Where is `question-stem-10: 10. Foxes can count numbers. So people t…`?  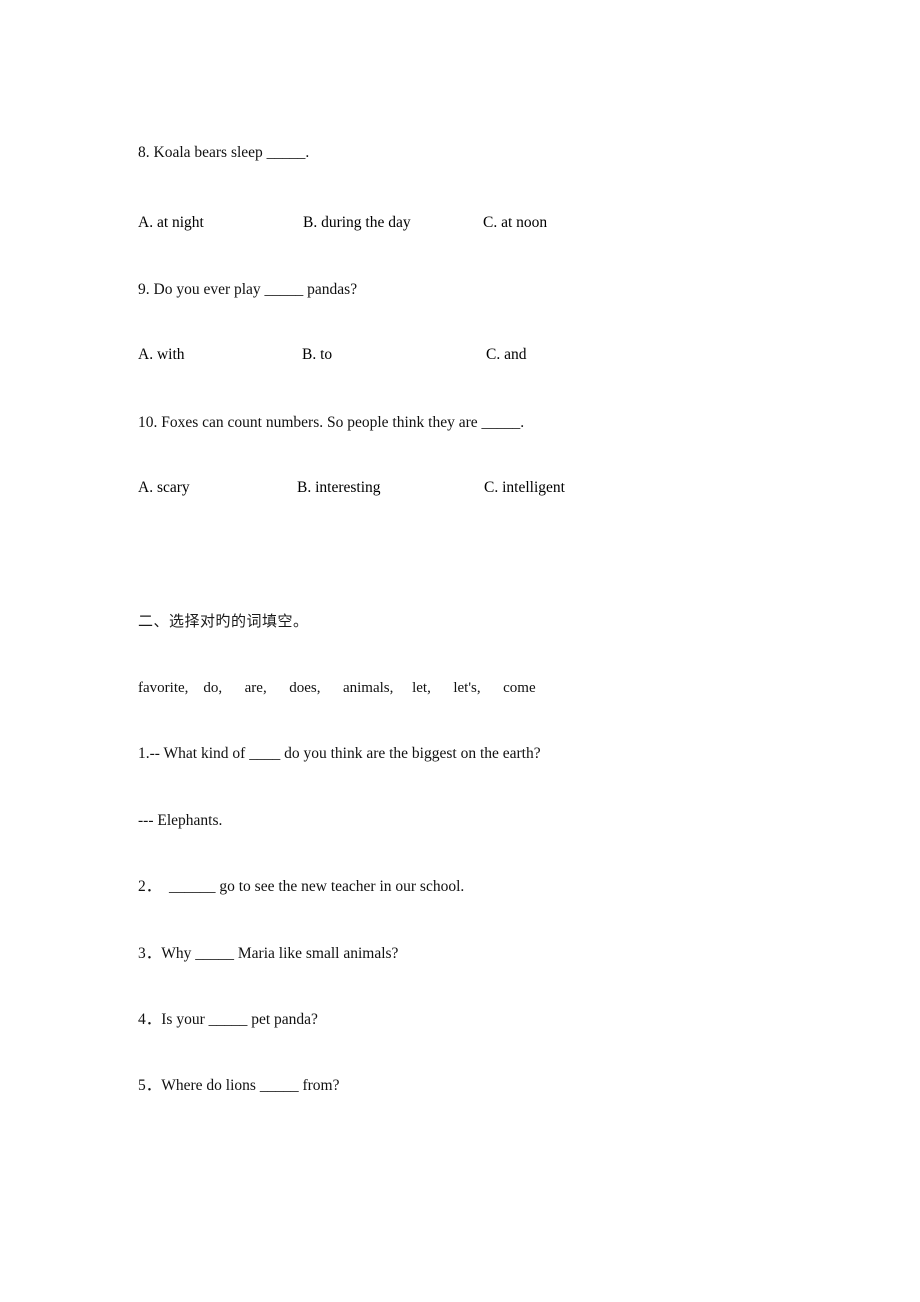
question-stem-10: 10. Foxes can count numbers. So people t… is located at coordinates (331, 422).